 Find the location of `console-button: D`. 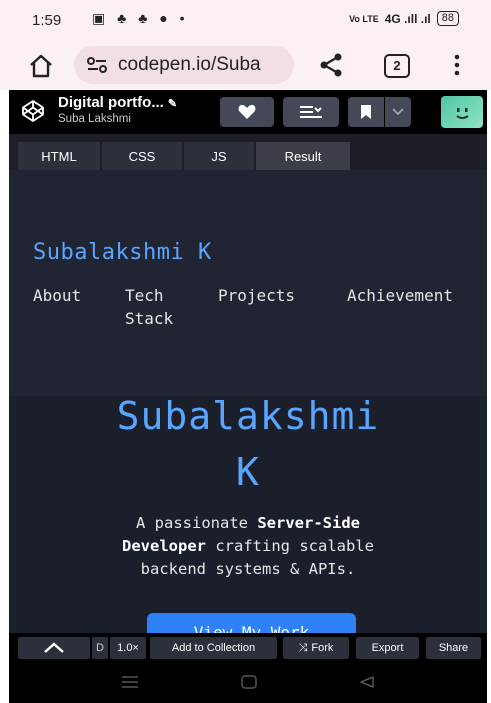

console-button: D is located at coordinates (100, 648).